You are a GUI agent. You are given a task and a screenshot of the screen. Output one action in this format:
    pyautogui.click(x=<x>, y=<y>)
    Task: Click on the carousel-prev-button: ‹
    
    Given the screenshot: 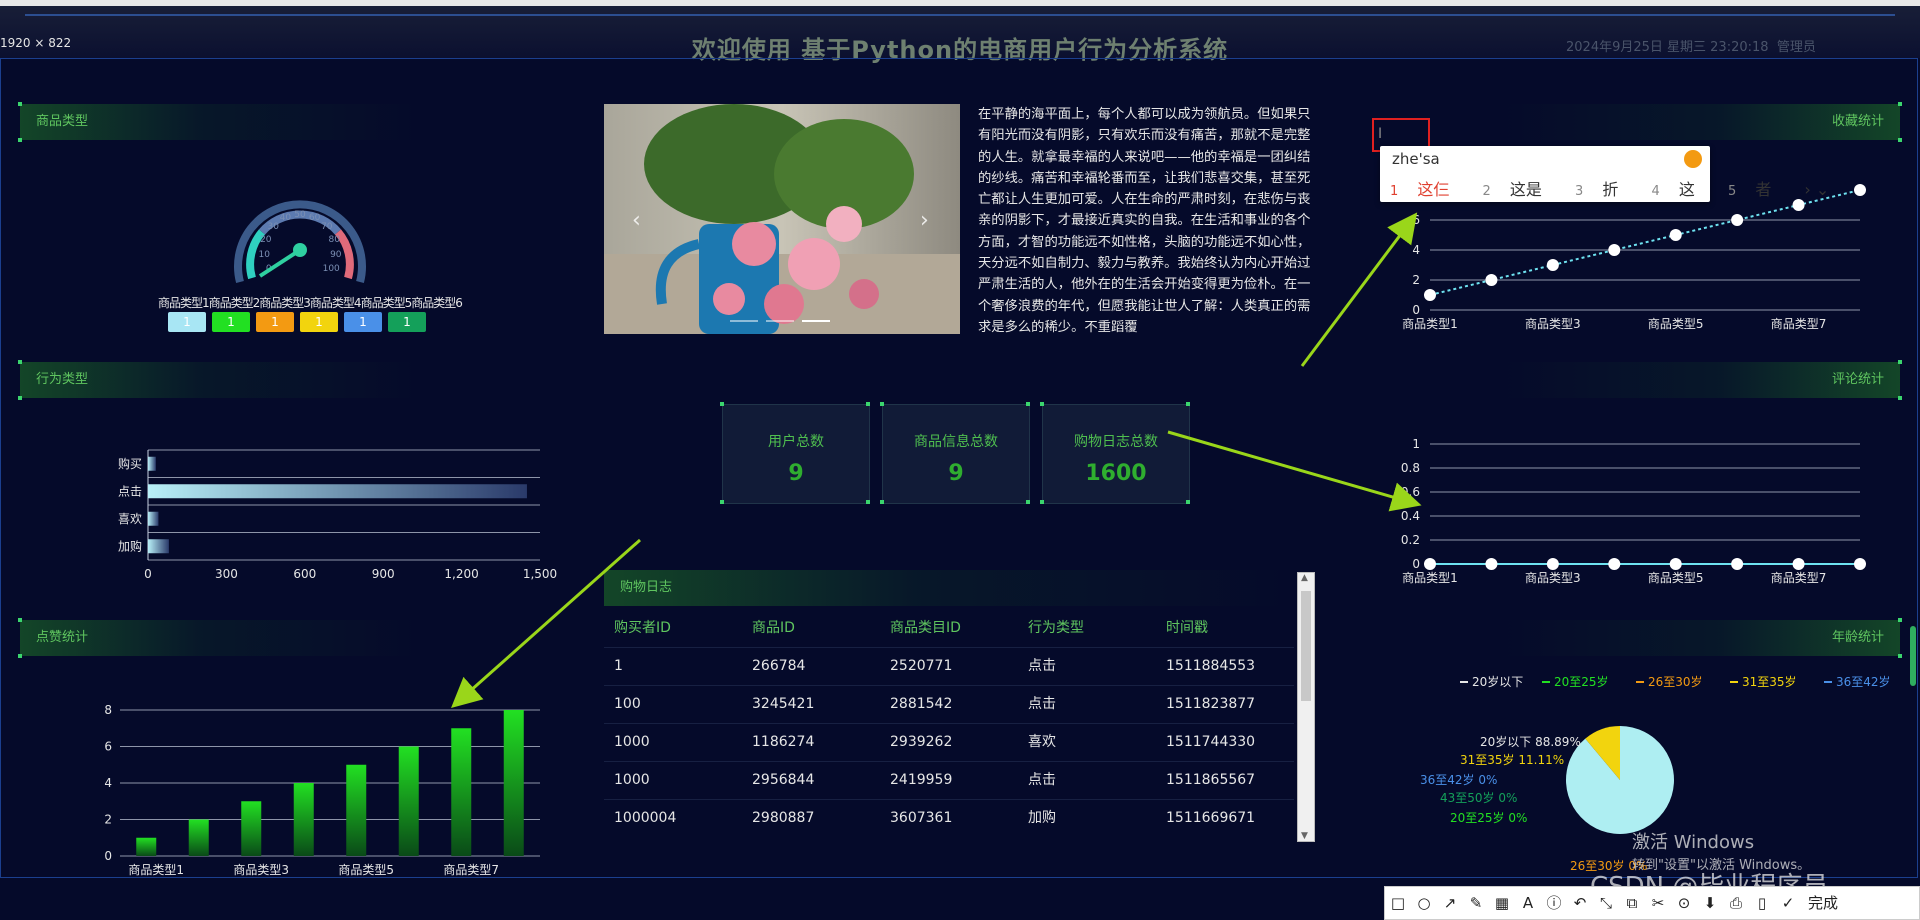 What is the action you would take?
    pyautogui.click(x=636, y=220)
    